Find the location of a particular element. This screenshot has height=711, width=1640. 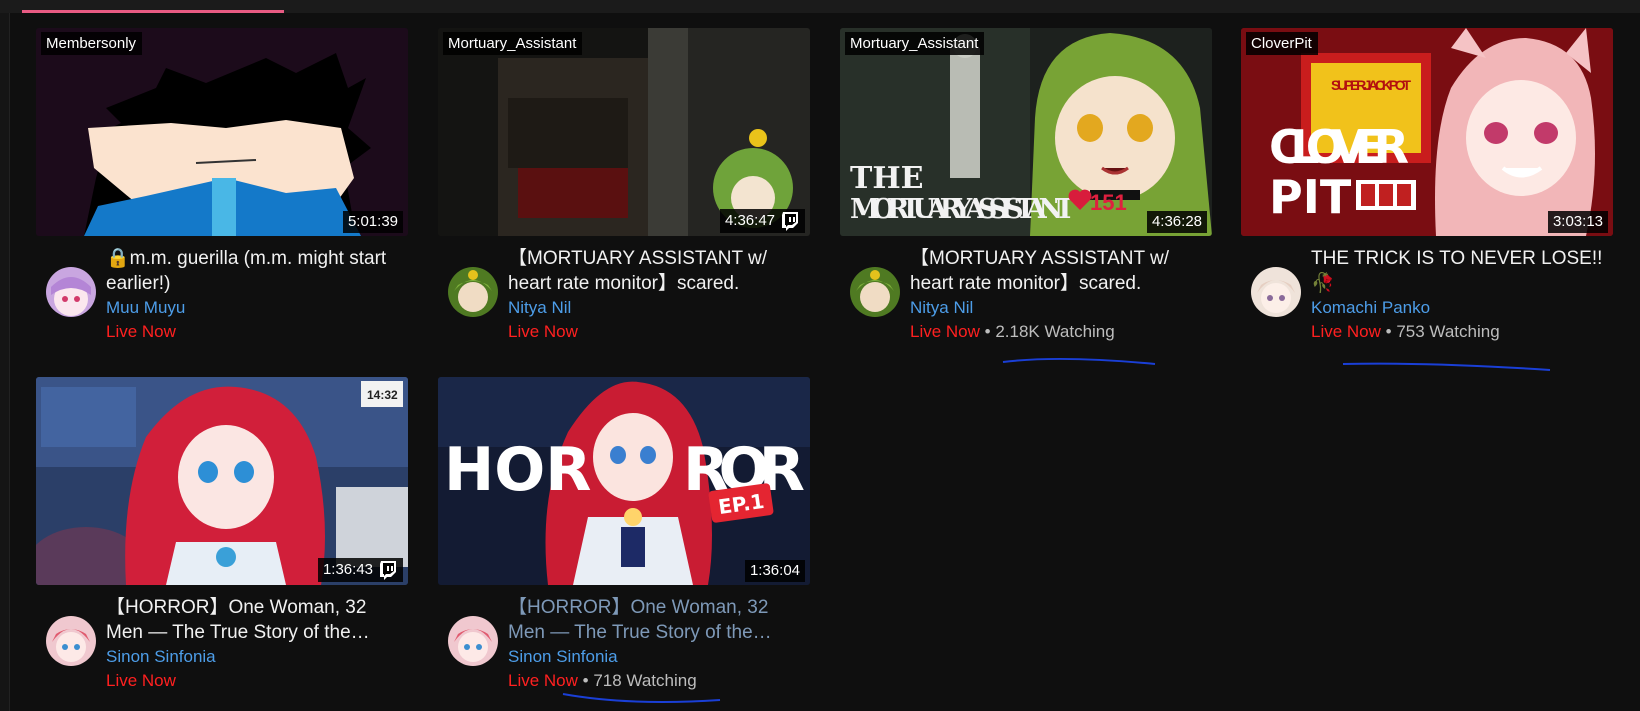

video-thumbnail: 14:32 1:36:43 is located at coordinates (222, 481).